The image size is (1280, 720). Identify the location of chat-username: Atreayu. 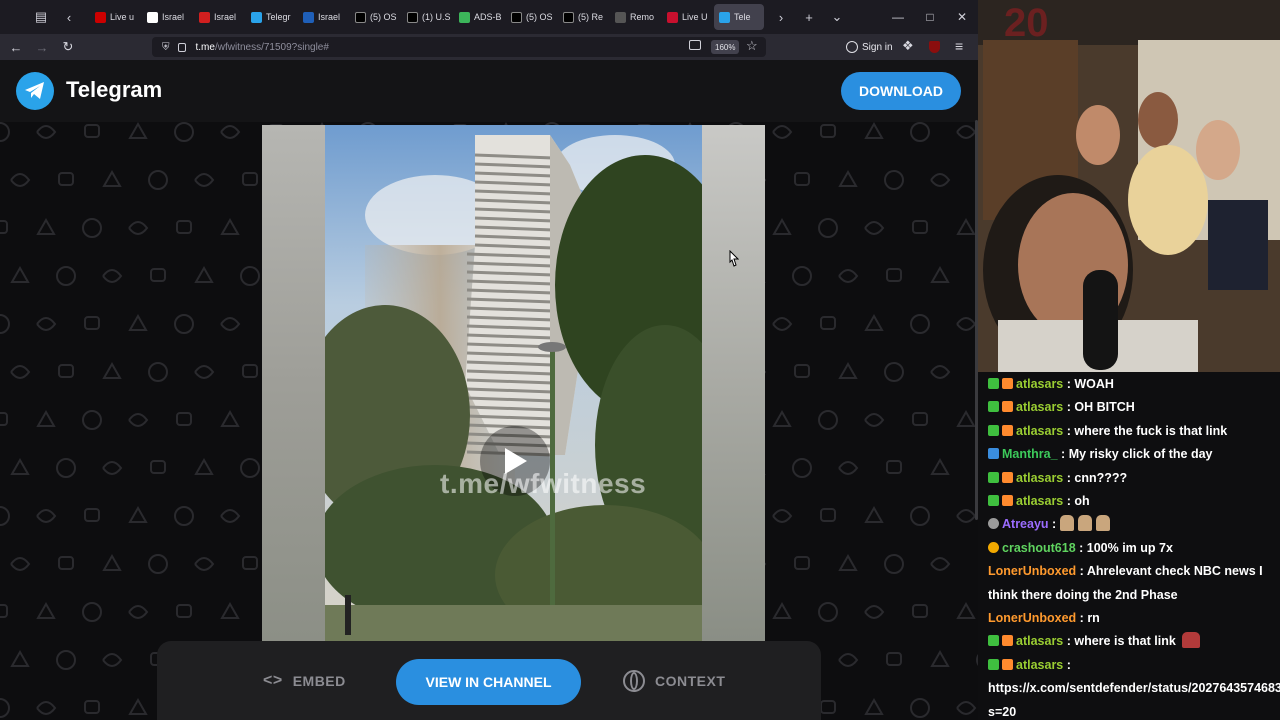
(1025, 524).